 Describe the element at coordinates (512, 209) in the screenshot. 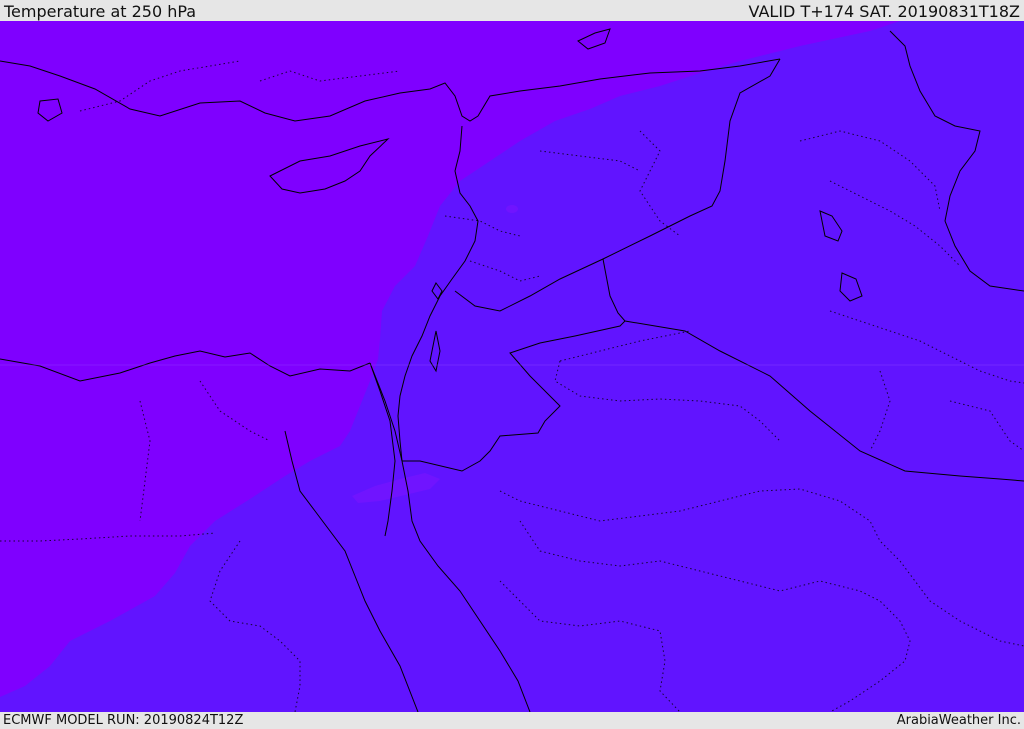

I see `warm-patch-small` at that location.